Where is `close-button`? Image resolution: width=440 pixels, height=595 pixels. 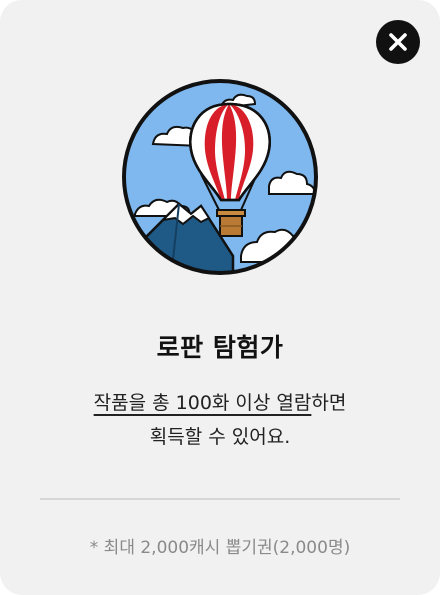
close-button is located at coordinates (398, 42).